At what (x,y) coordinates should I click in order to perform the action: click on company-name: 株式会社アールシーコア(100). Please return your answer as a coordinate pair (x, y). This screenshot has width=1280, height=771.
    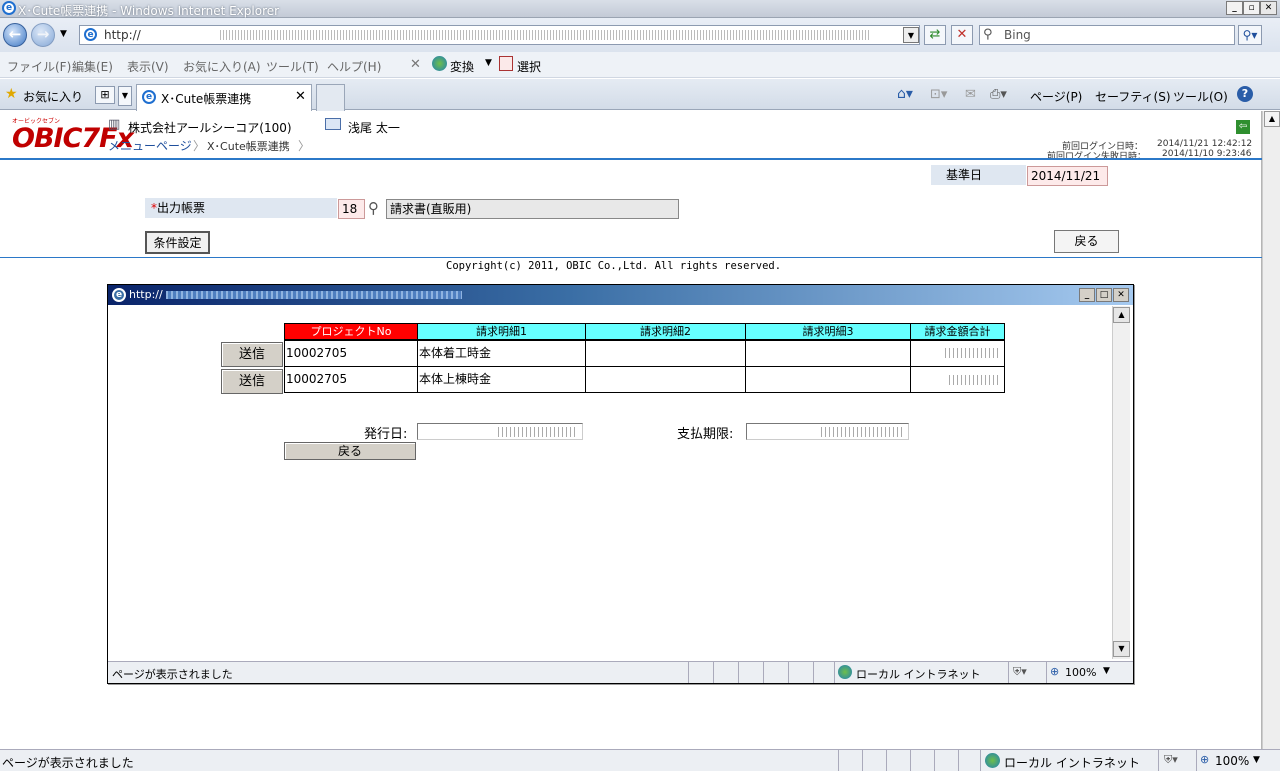
    Looking at the image, I should click on (210, 128).